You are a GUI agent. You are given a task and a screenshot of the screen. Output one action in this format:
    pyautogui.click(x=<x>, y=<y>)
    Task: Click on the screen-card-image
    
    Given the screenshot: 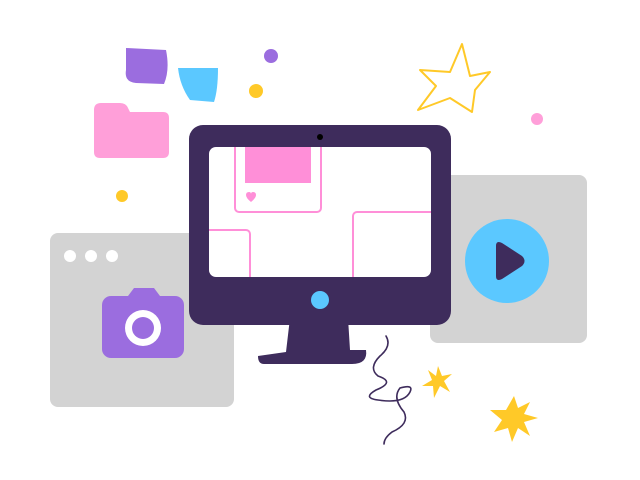 What is the action you would take?
    pyautogui.click(x=278, y=165)
    